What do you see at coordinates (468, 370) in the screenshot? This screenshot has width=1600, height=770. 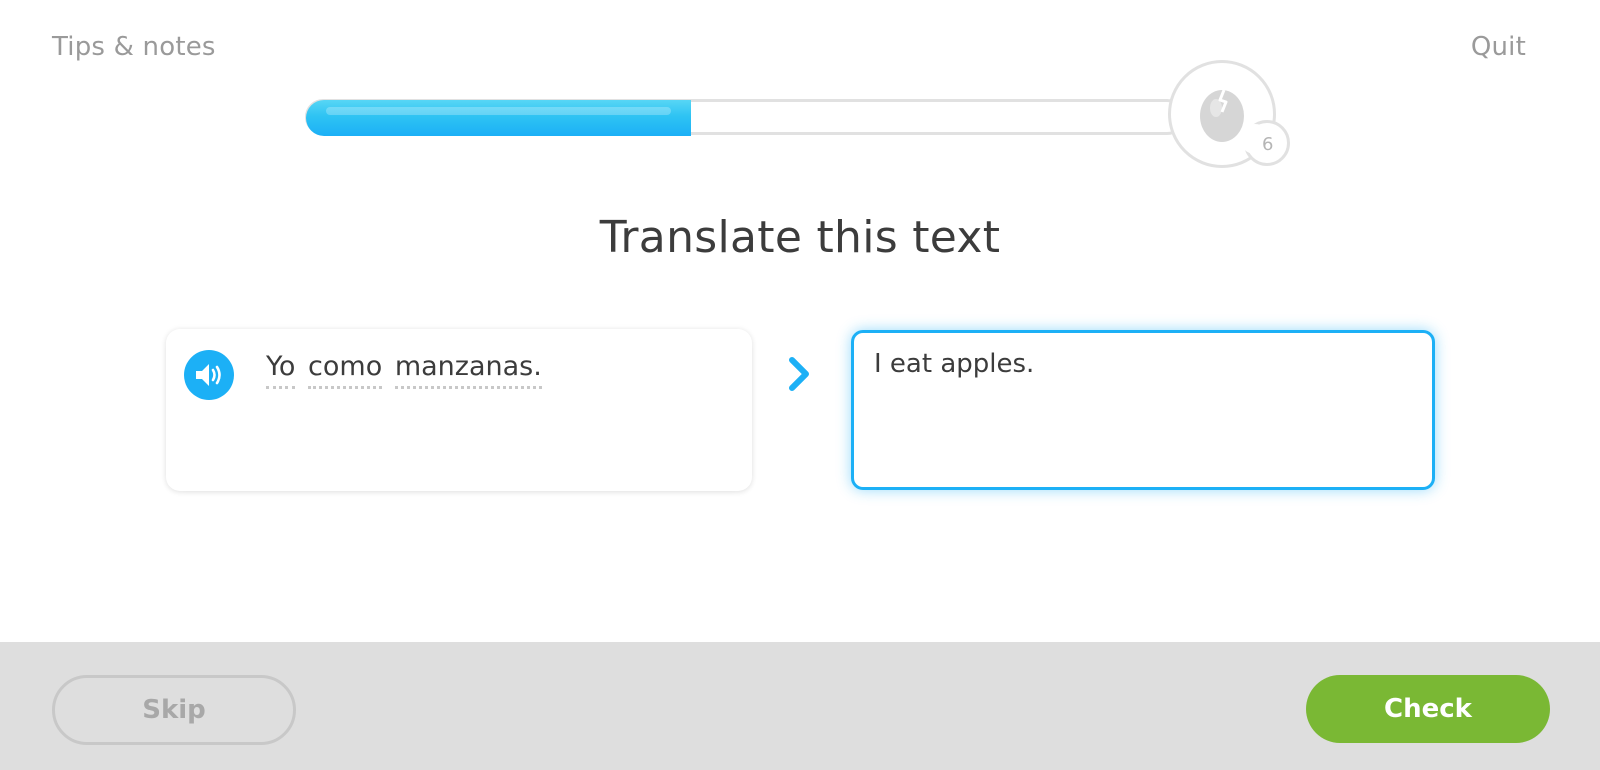 I see `source-word: manzanas.` at bounding box center [468, 370].